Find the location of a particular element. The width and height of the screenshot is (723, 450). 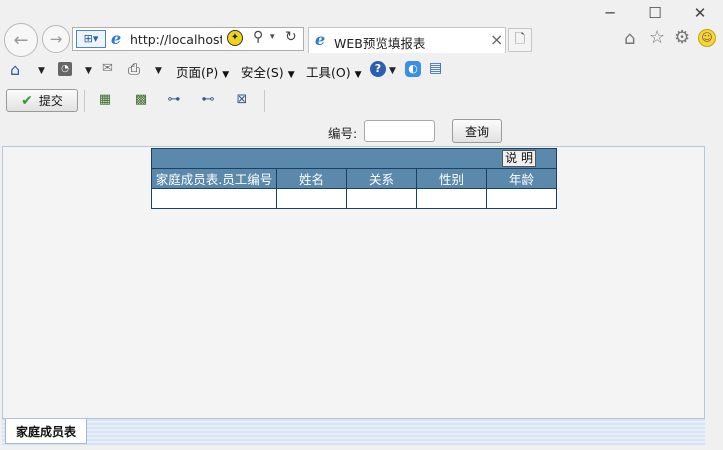

table-row is located at coordinates (354, 198).